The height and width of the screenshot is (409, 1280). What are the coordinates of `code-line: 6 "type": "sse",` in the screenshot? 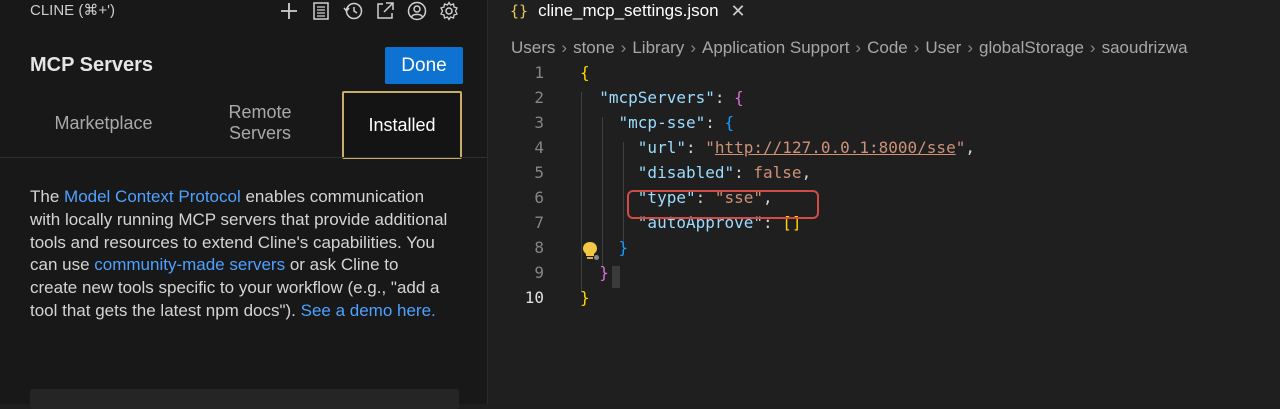 It's located at (884, 200).